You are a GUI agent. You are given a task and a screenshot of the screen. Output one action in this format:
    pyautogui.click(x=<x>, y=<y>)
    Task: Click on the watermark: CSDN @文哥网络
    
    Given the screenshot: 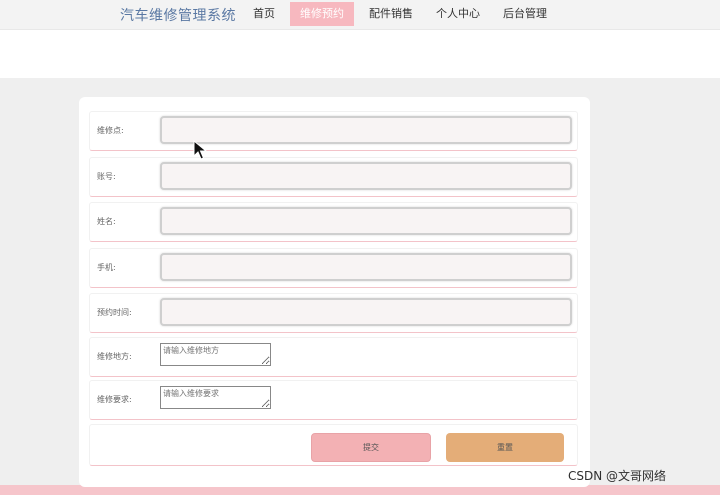 What is the action you would take?
    pyautogui.click(x=617, y=476)
    